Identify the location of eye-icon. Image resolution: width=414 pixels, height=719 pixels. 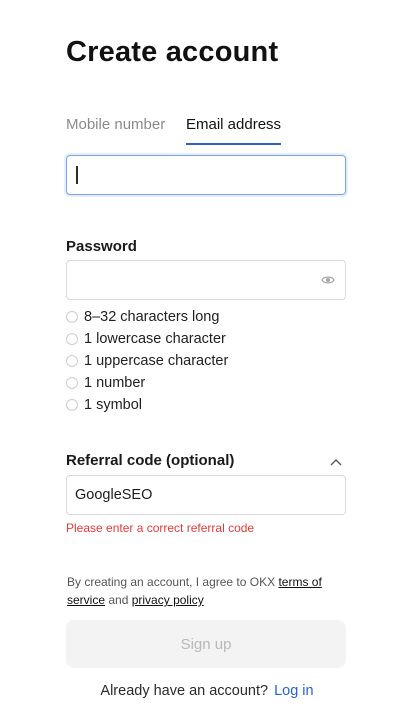
(328, 280).